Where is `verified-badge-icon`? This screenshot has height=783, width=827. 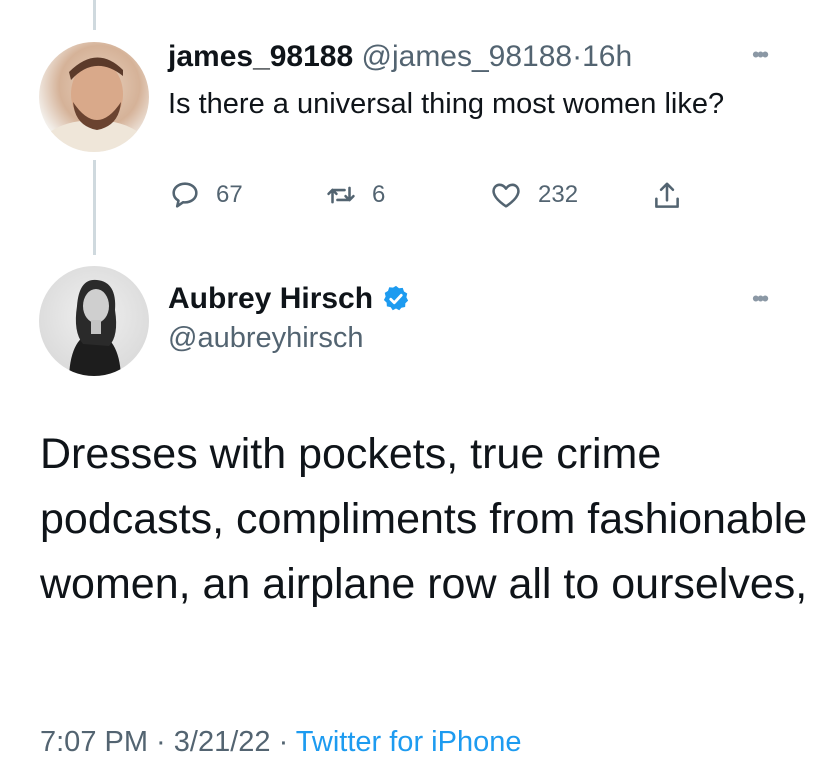
verified-badge-icon is located at coordinates (396, 298).